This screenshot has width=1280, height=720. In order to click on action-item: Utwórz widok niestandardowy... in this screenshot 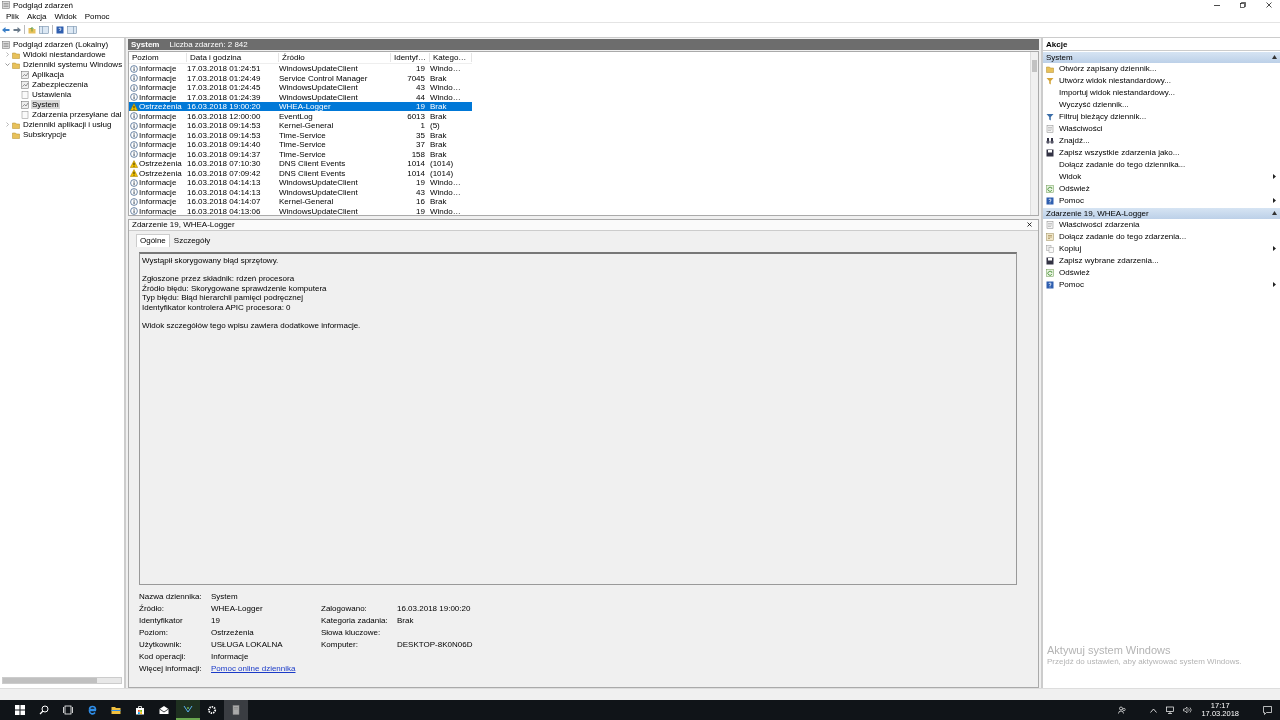, I will do `click(1161, 80)`.